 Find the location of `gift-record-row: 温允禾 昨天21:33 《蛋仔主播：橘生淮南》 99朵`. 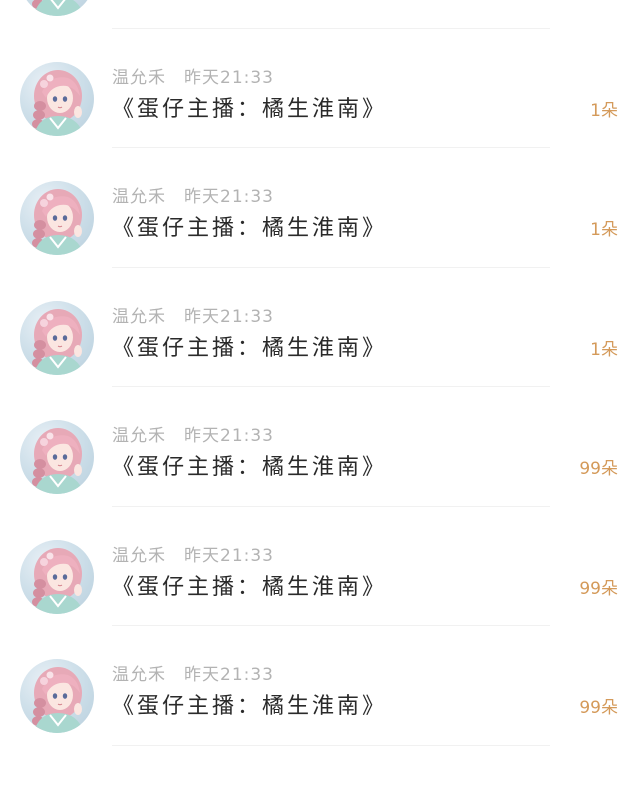

gift-record-row: 温允禾 昨天21:33 《蛋仔主播：橘生淮南》 99朵 is located at coordinates (320, 566).